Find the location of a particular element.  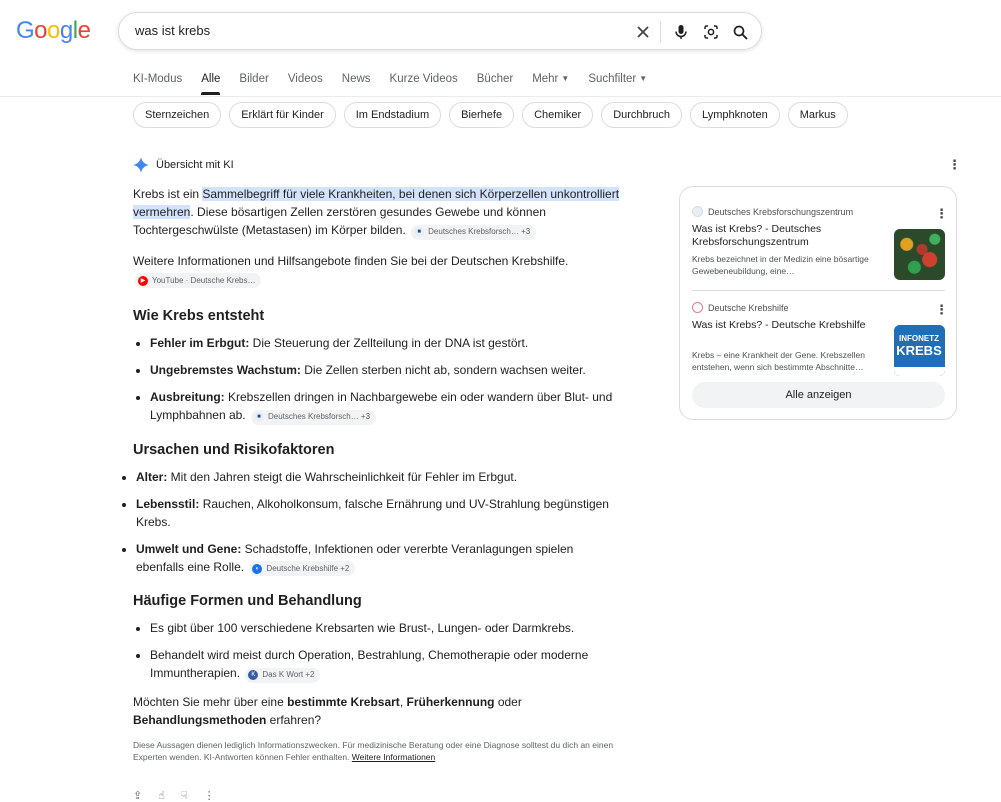

feedback-bar: ⇪ ☝ ☟ ⋮ is located at coordinates (182, 795).